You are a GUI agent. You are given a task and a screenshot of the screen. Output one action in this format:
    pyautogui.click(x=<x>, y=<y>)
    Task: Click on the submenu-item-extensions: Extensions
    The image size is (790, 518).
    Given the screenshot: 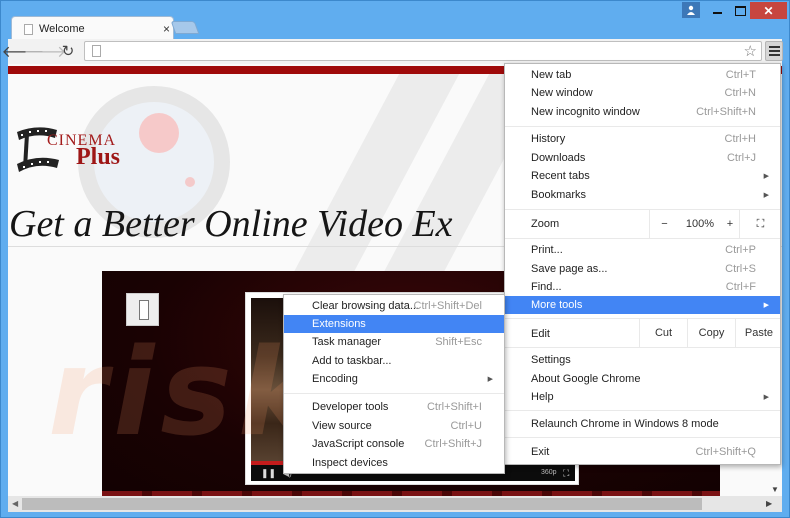 What is the action you would take?
    pyautogui.click(x=394, y=324)
    